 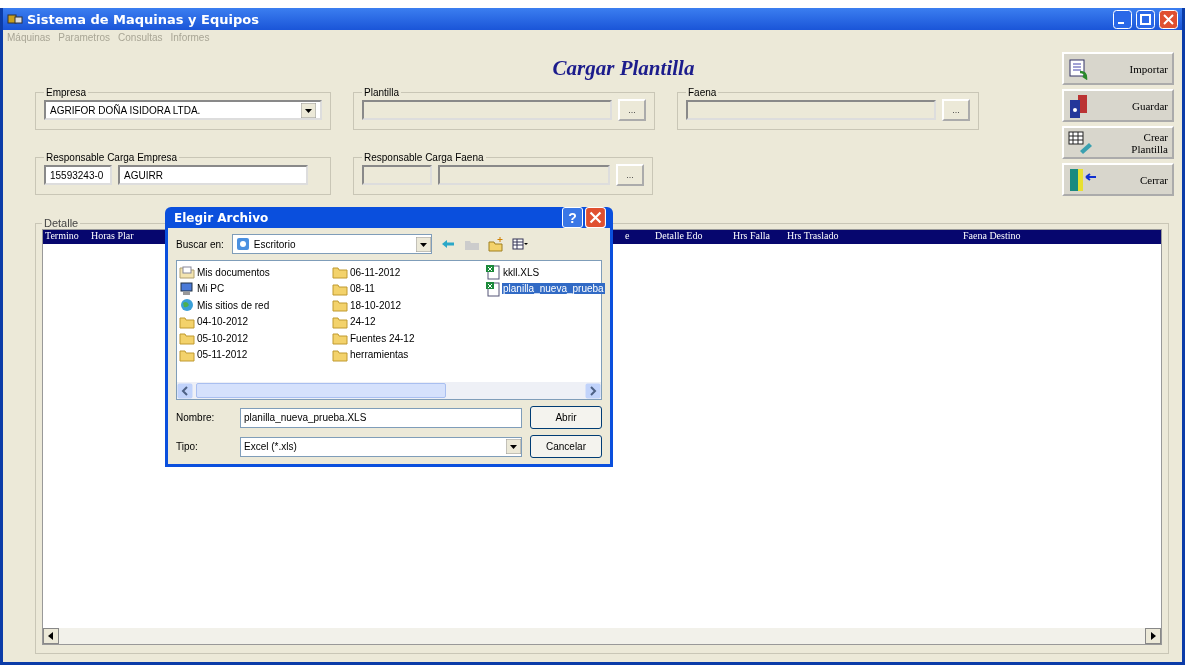 I want to click on file-item: kkll.XLS, so click(x=521, y=272).